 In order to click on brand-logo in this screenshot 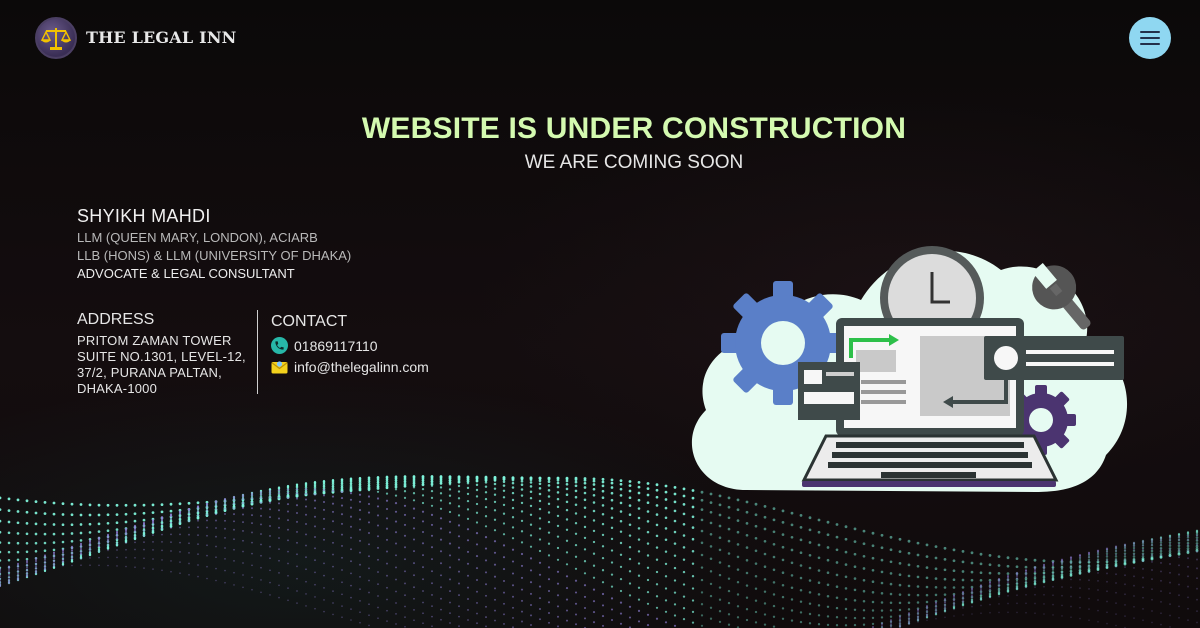, I will do `click(56, 38)`.